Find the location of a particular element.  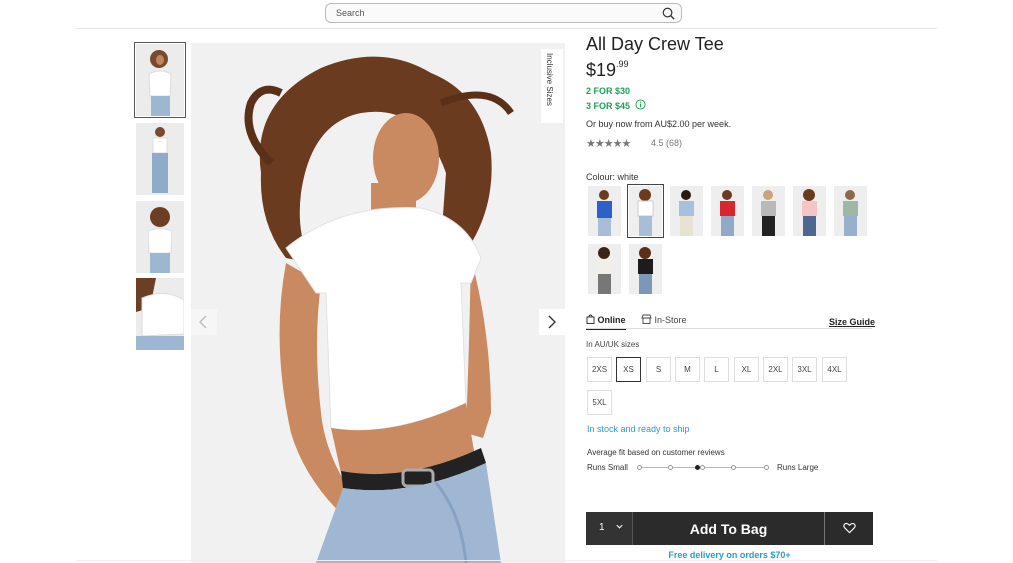

inclusive-sizes-tag: Inclusive Sizes is located at coordinates (552, 86).